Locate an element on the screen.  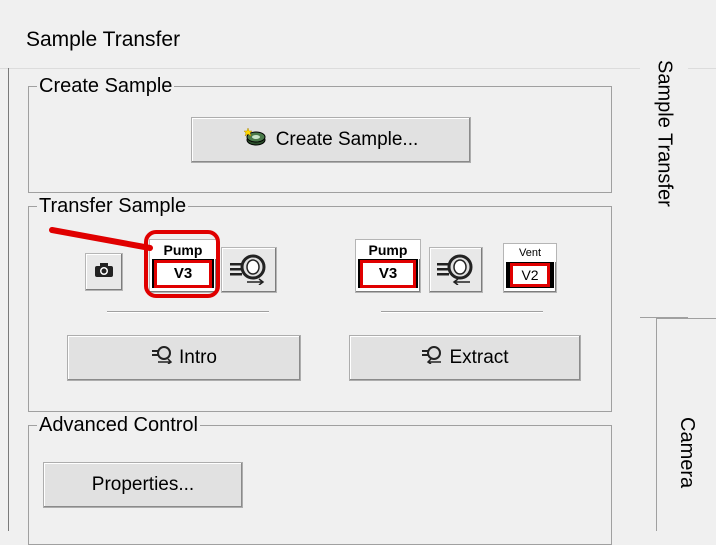
tab-sample-transfer: Sample Transfer is located at coordinates (664, 187).